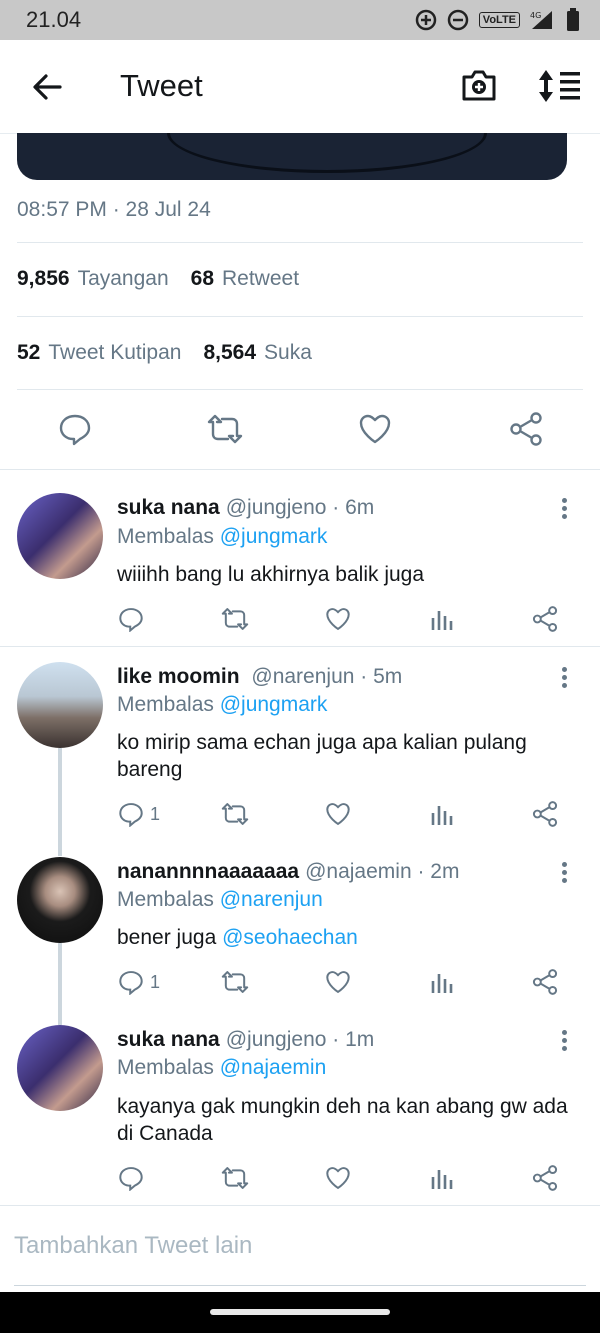 This screenshot has height=1333, width=600. I want to click on reply-text: bener juga @seohaechan, so click(237, 937).